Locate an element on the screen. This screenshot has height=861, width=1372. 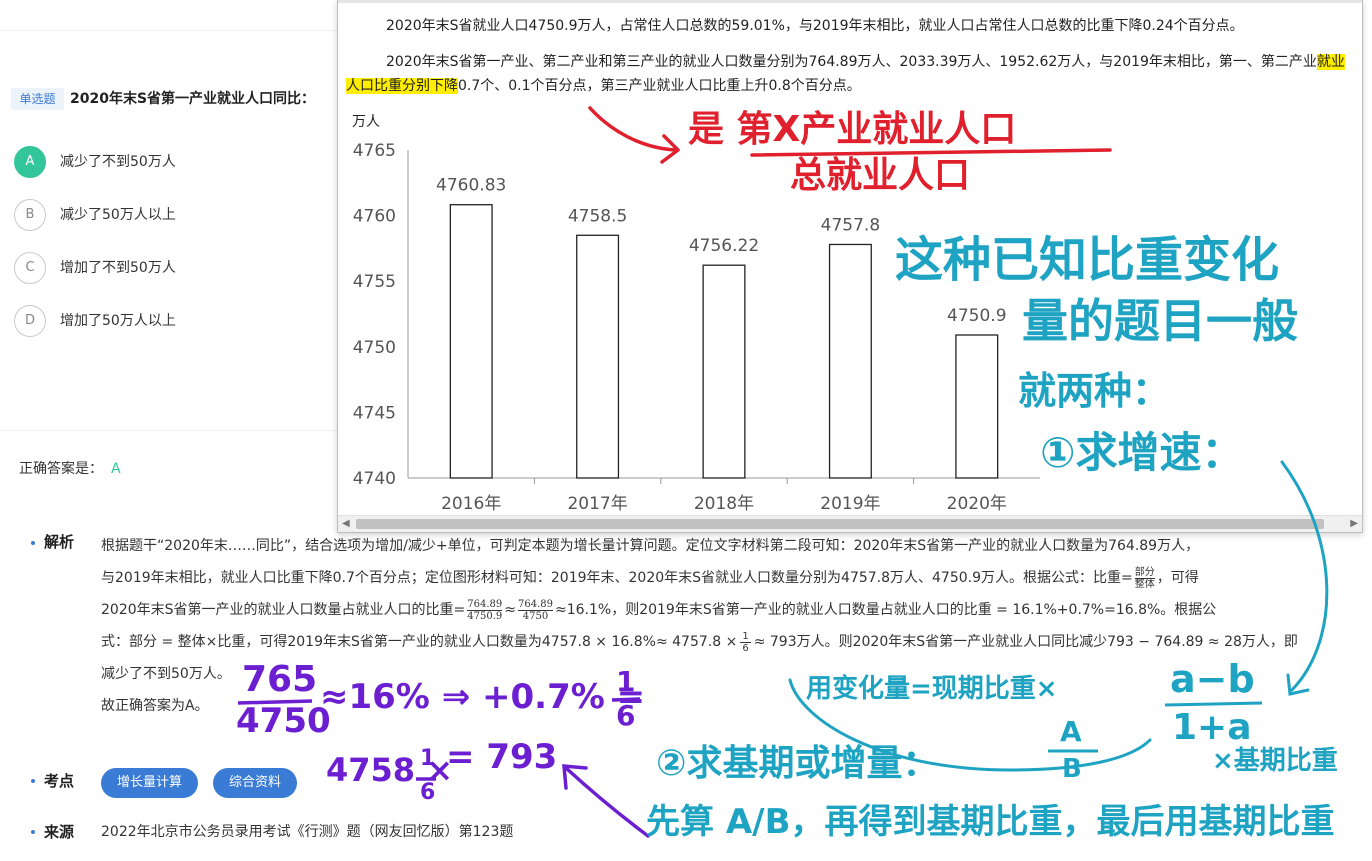
handwriting-red-denominator: 总就业人口 is located at coordinates (880, 175).